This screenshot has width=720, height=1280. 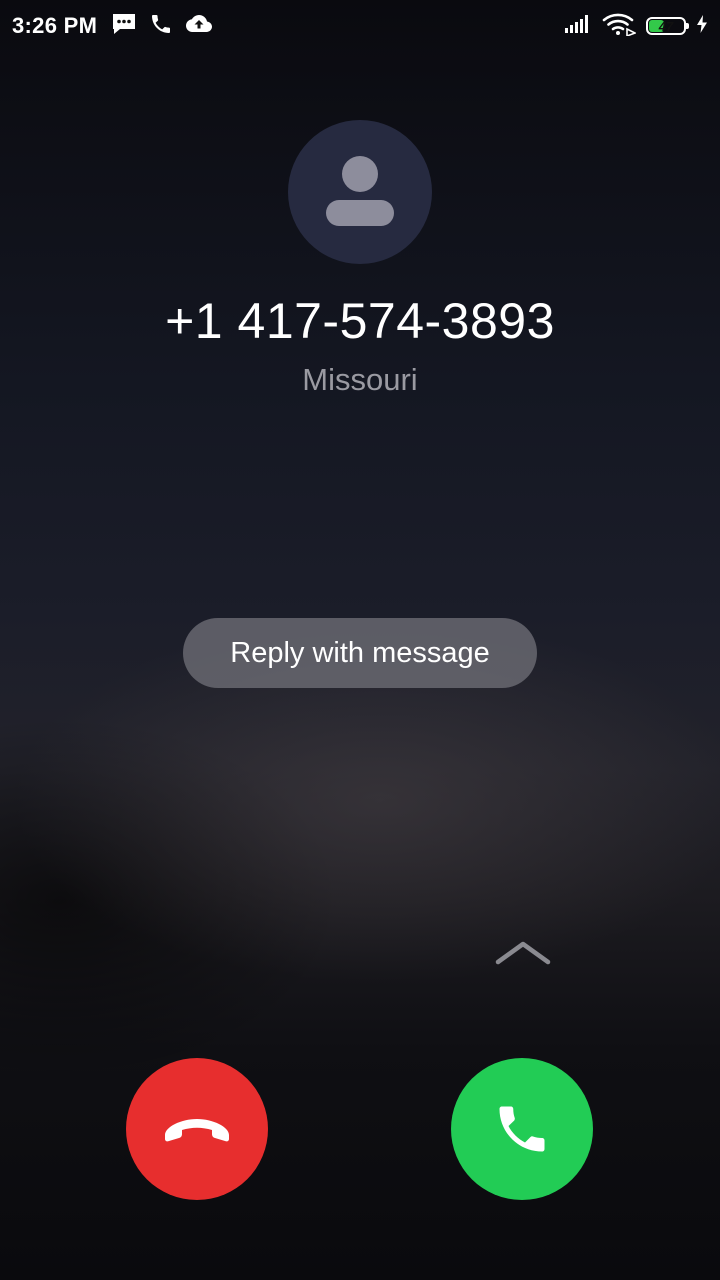 I want to click on caller-location: Missouri, so click(x=360, y=379).